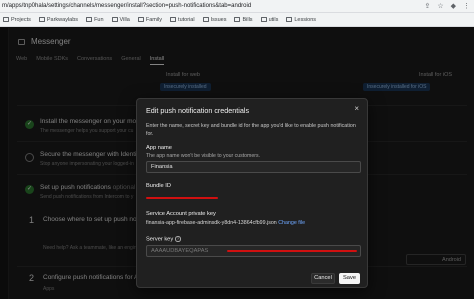 This screenshot has width=474, height=299. I want to click on modal-title: Edit push notification credentials, so click(198, 110).